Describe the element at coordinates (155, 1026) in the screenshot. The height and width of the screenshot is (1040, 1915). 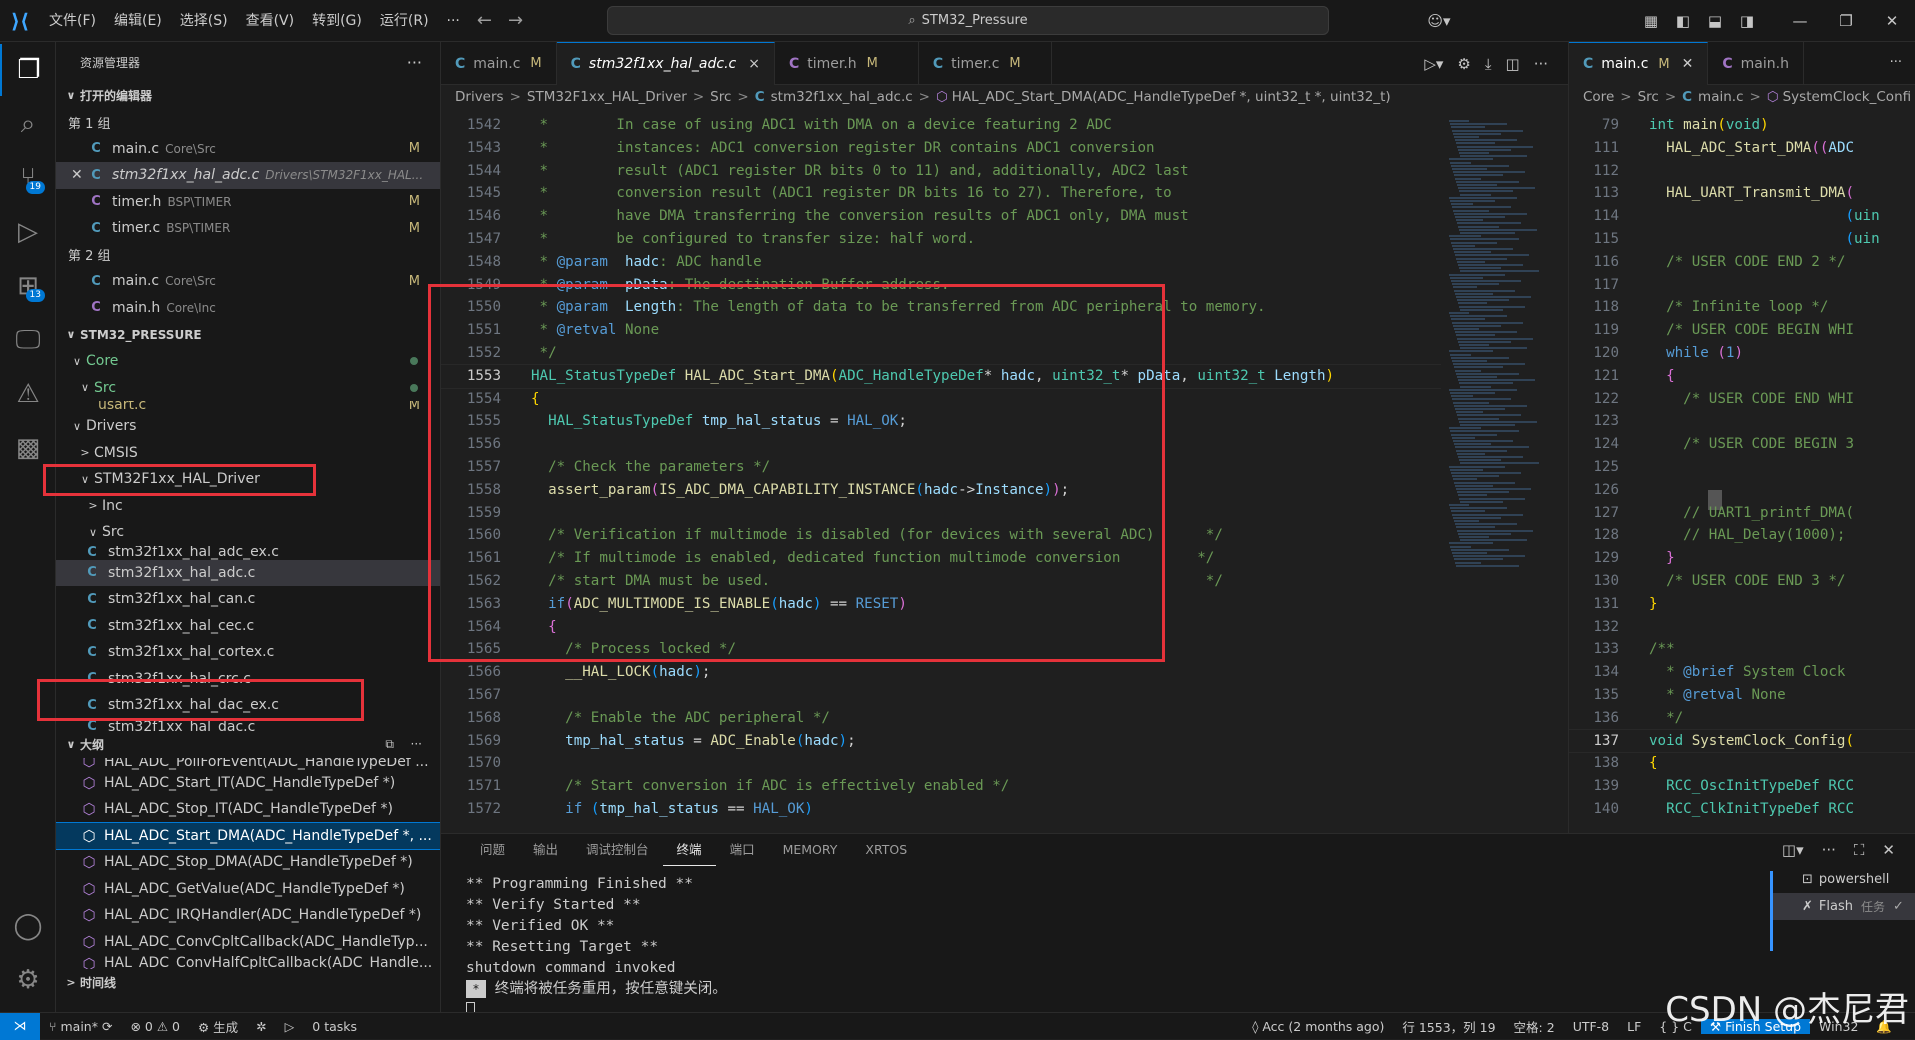
I see `problems-status: ⊗ 0 ⚠ 0` at that location.